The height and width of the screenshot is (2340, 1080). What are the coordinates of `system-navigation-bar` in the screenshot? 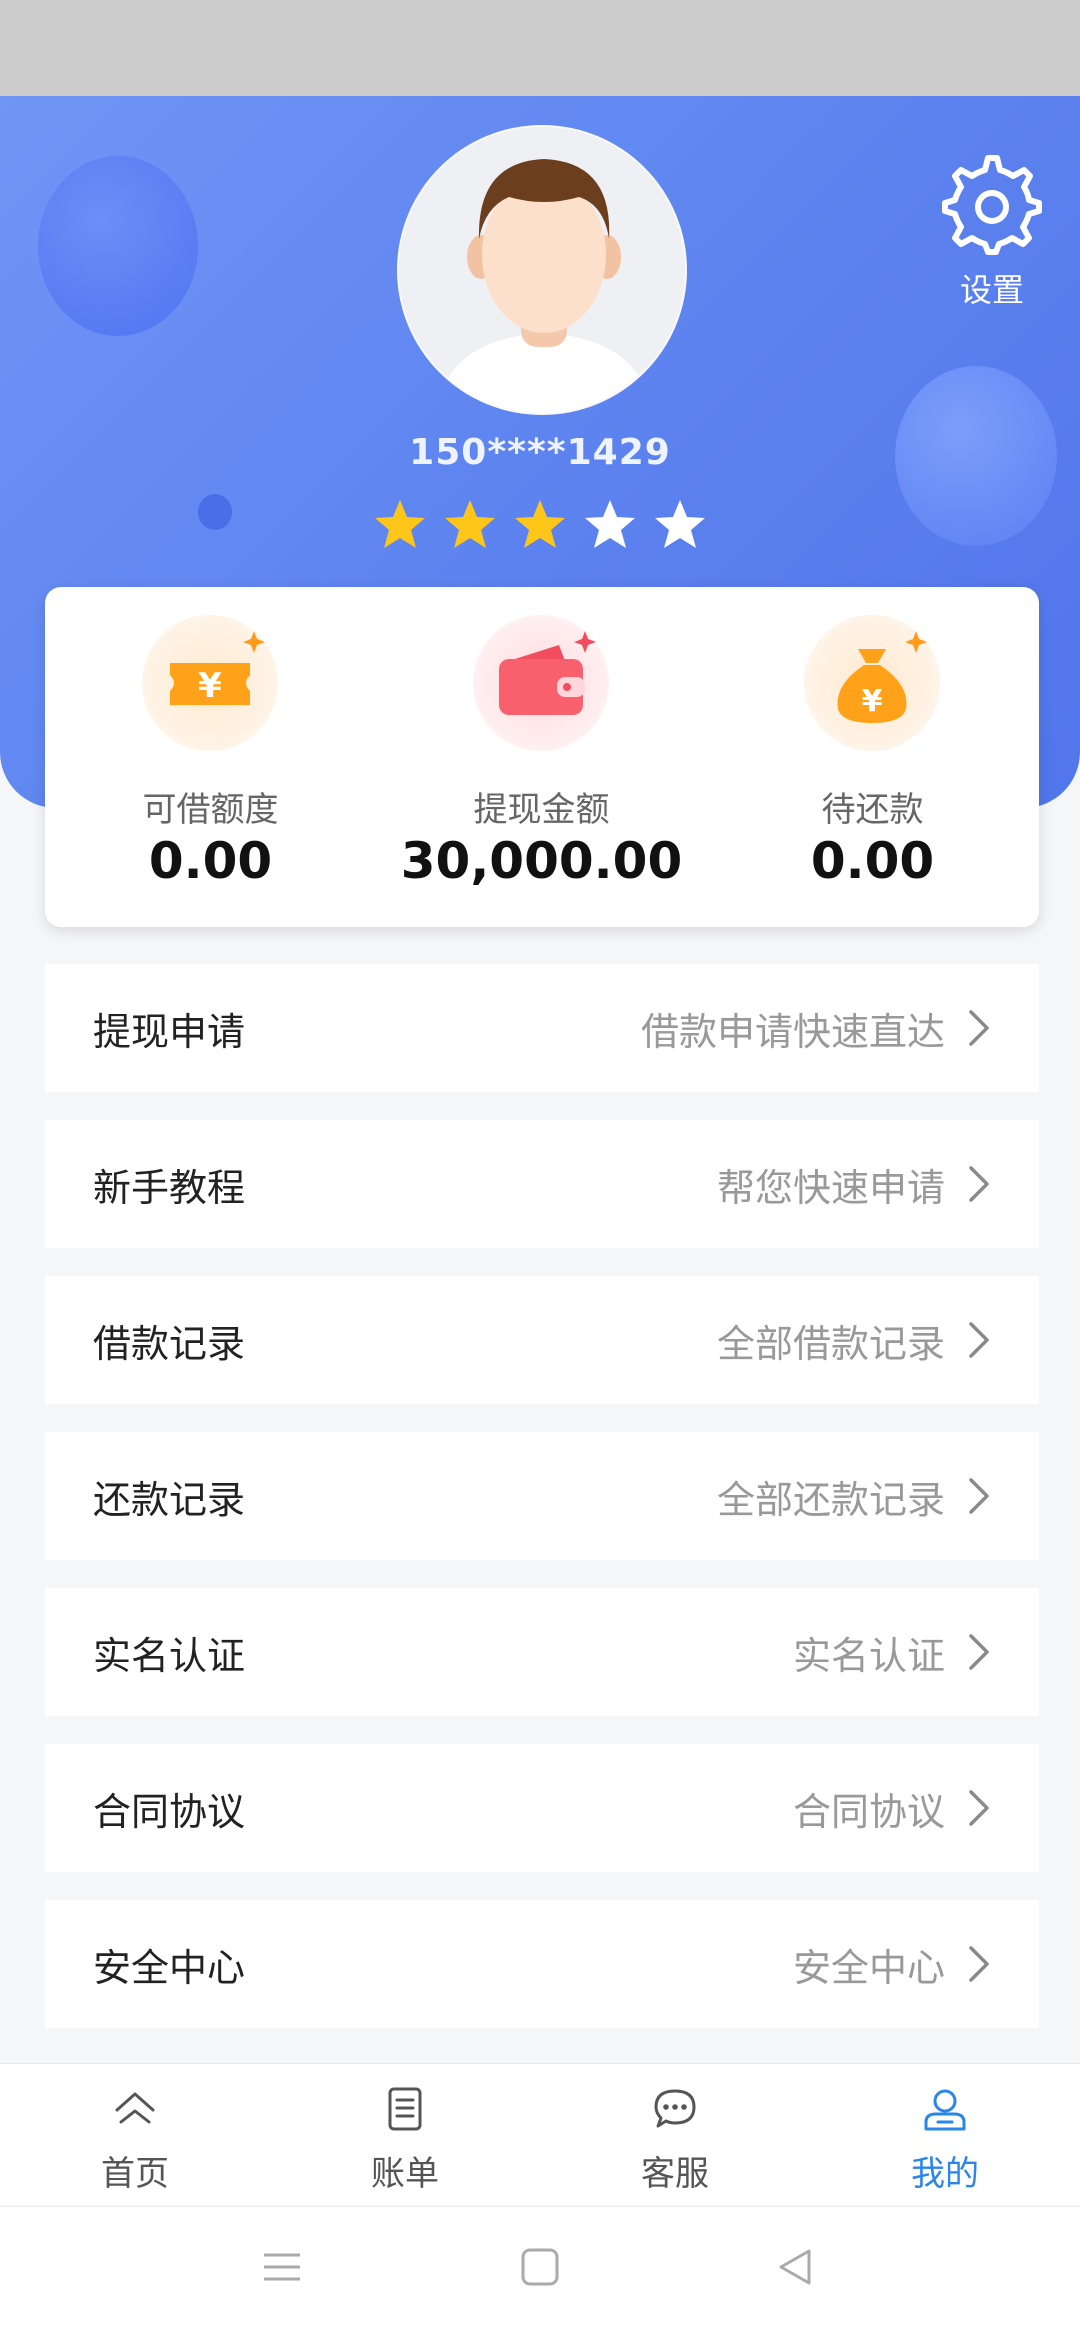 It's located at (540, 2273).